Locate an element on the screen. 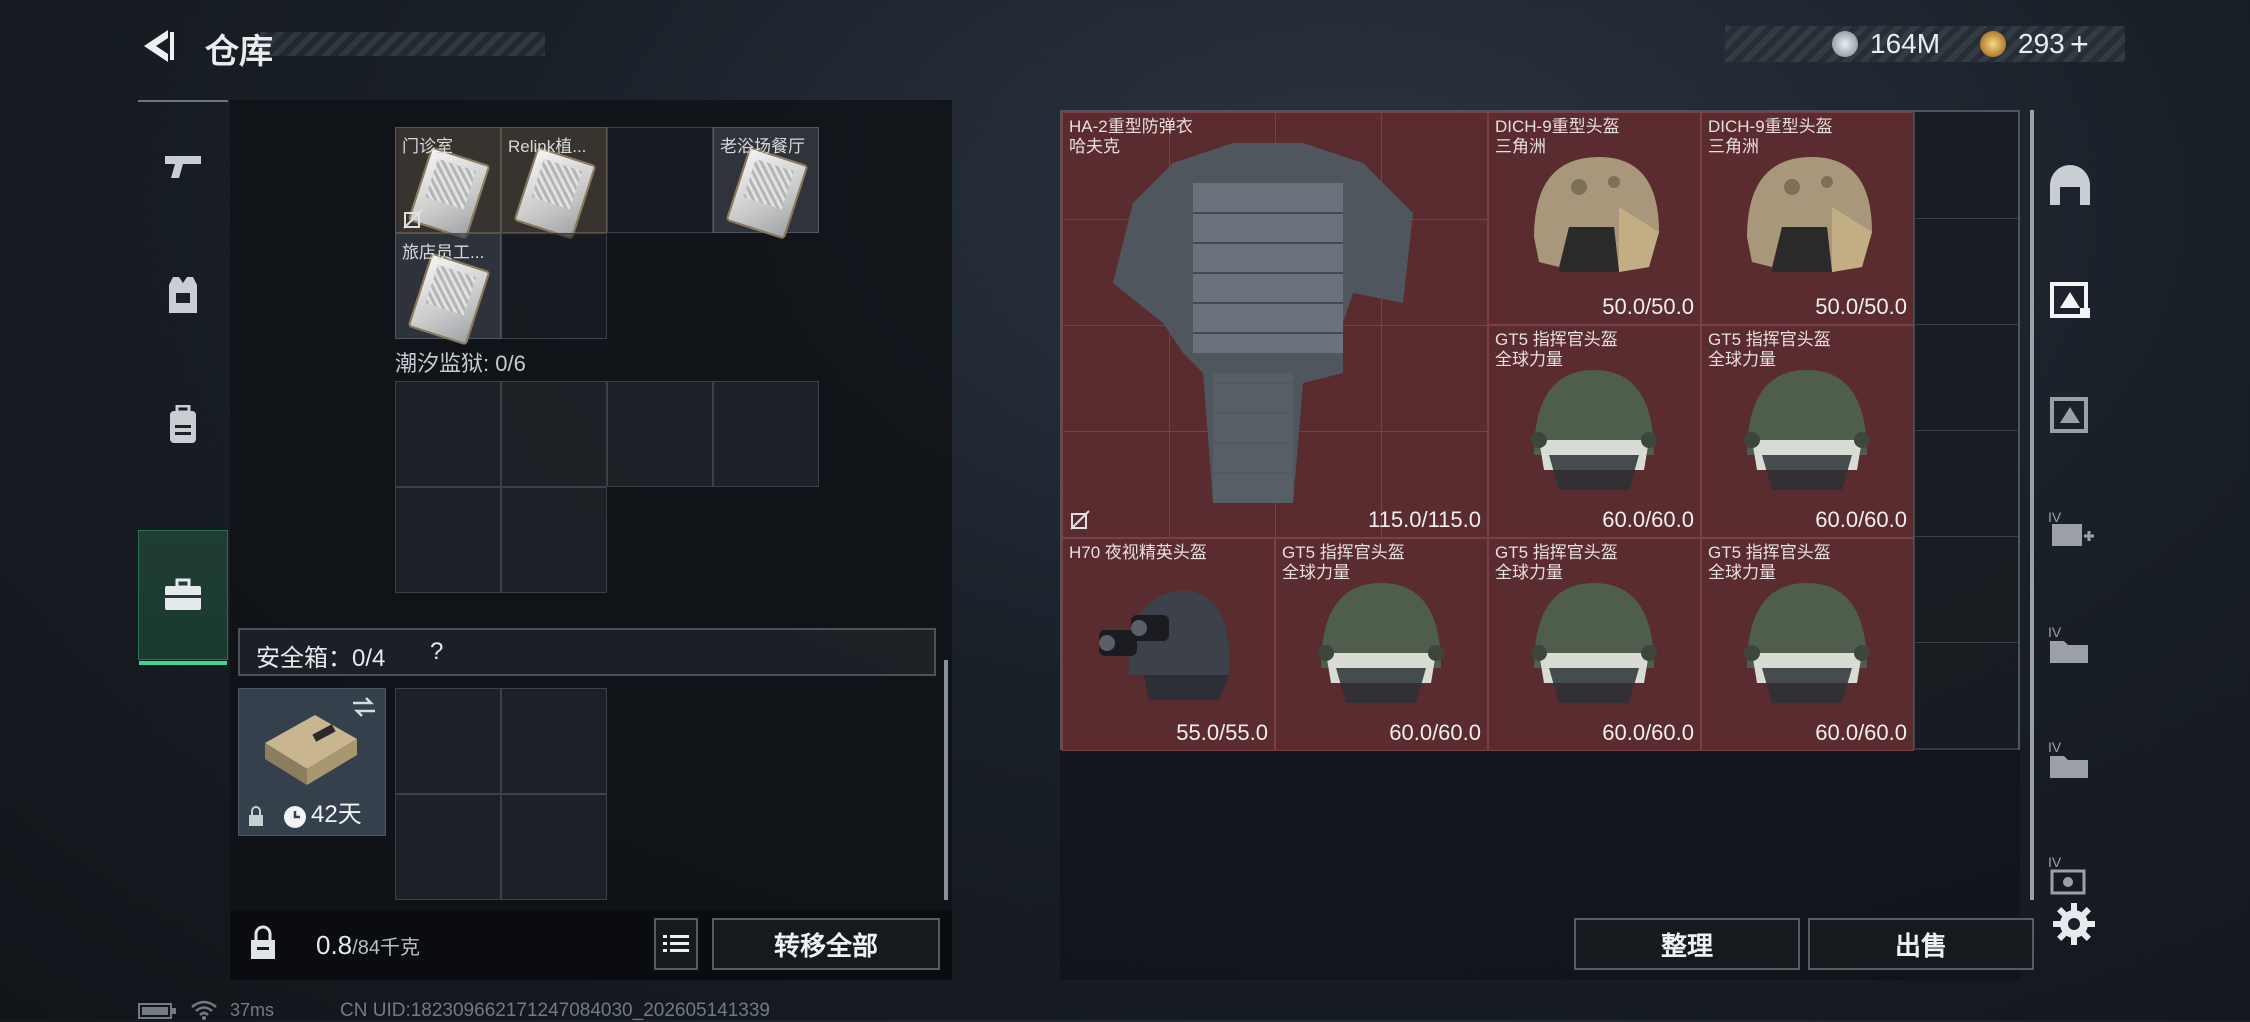  title-stripe is located at coordinates (402, 44).